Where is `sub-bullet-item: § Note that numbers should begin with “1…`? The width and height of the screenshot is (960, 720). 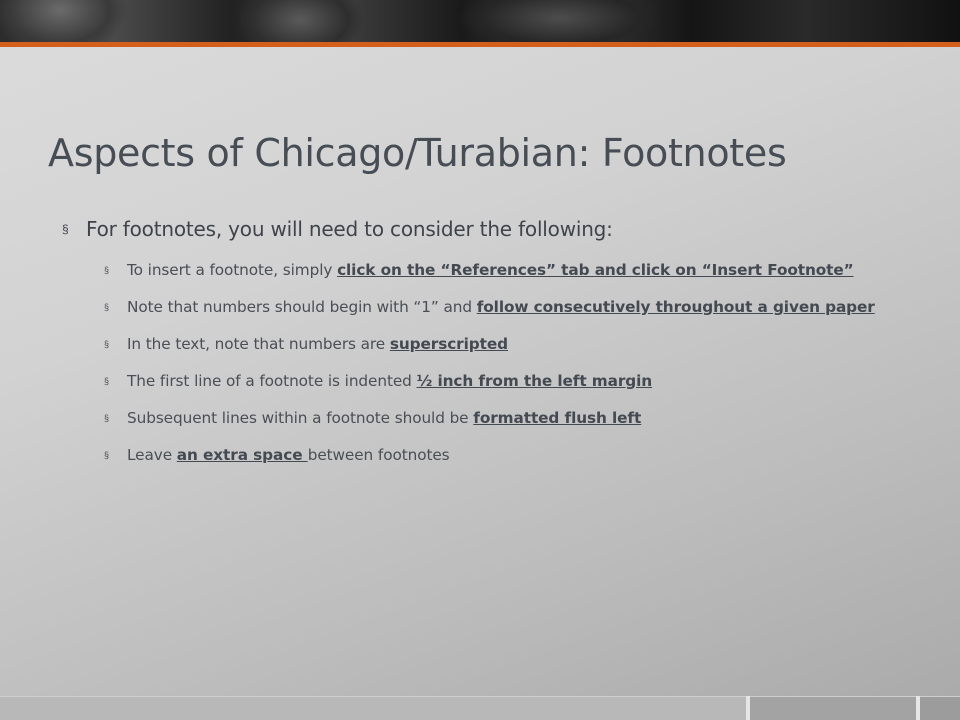 sub-bullet-item: § Note that numbers should begin with “1… is located at coordinates (503, 307).